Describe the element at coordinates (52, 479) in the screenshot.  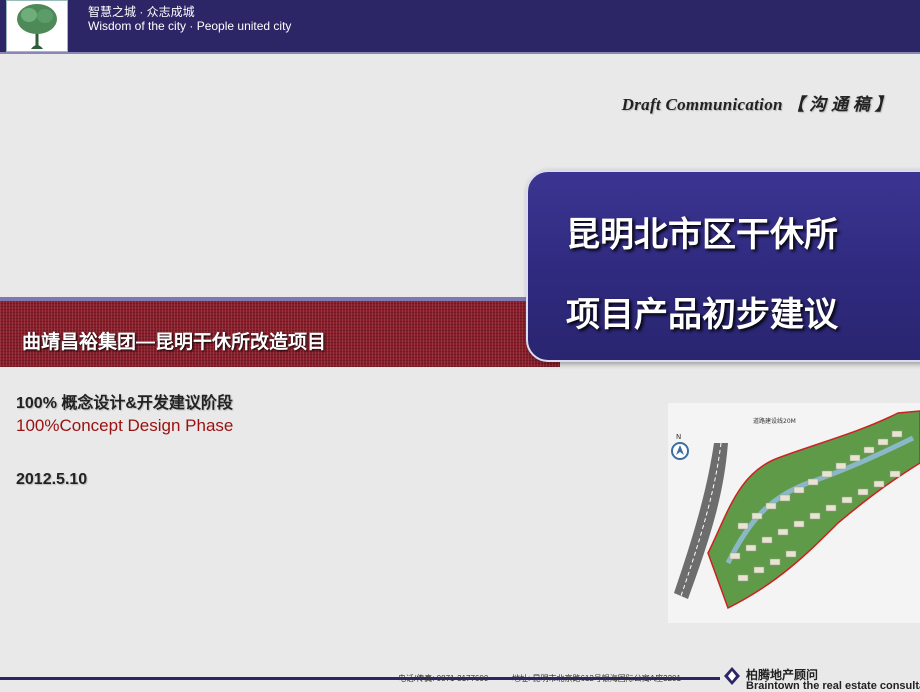
I see `document-date: 2012.5.10` at that location.